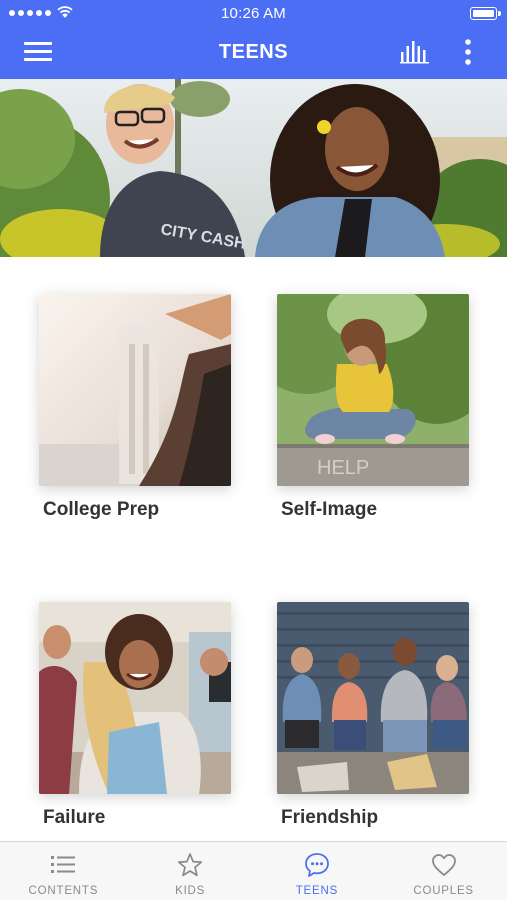  Describe the element at coordinates (253, 39) in the screenshot. I see `header-bar: 10:26 AM TEENS` at that location.